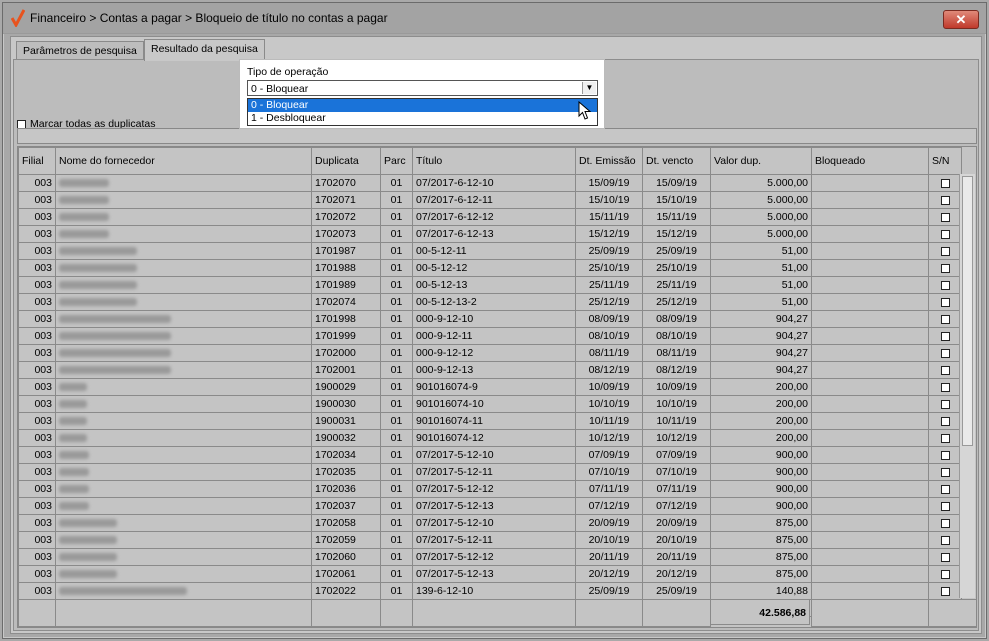 The image size is (989, 641). Describe the element at coordinates (422, 88) in the screenshot. I see `operation-type-select: 0 - Bloquear ▼` at that location.